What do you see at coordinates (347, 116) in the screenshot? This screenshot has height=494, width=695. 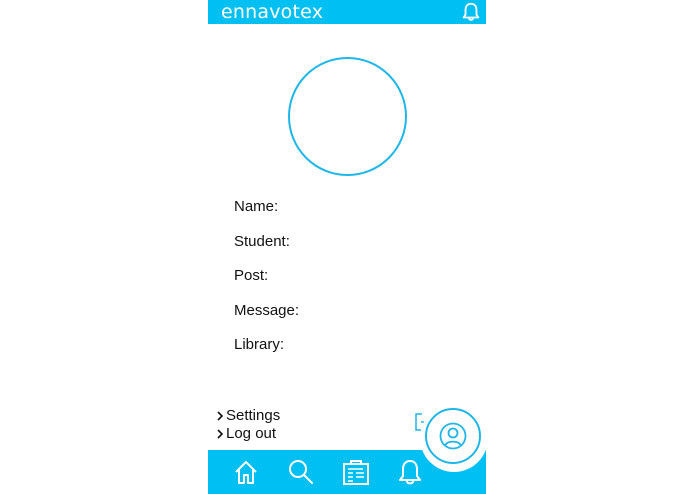 I see `profile-avatar` at bounding box center [347, 116].